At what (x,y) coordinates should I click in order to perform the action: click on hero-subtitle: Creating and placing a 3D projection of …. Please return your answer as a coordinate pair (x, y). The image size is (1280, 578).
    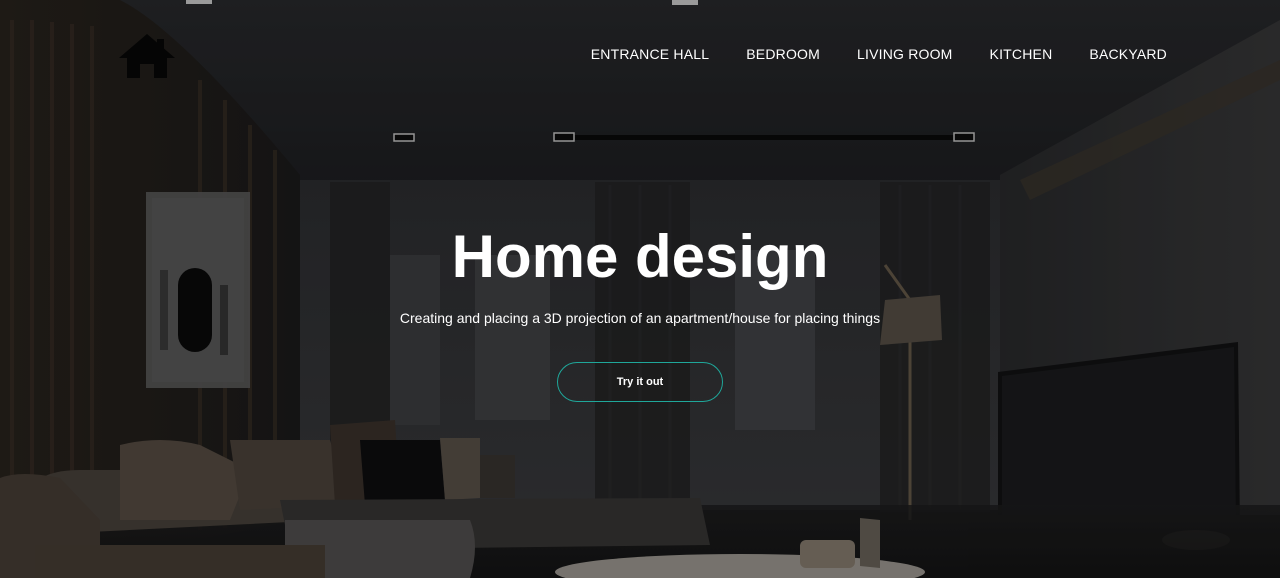
    Looking at the image, I should click on (640, 318).